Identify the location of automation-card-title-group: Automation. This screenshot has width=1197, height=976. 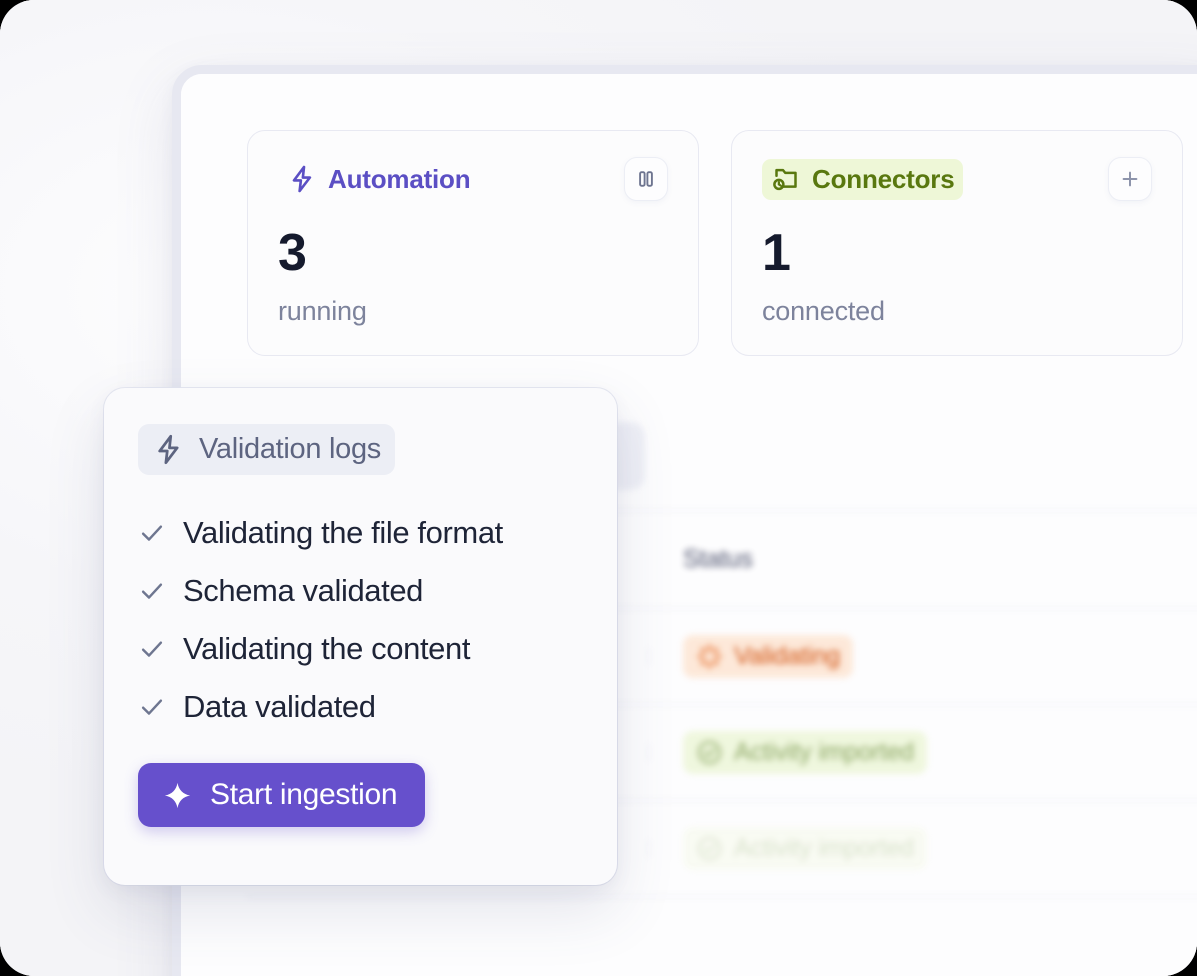
(378, 179).